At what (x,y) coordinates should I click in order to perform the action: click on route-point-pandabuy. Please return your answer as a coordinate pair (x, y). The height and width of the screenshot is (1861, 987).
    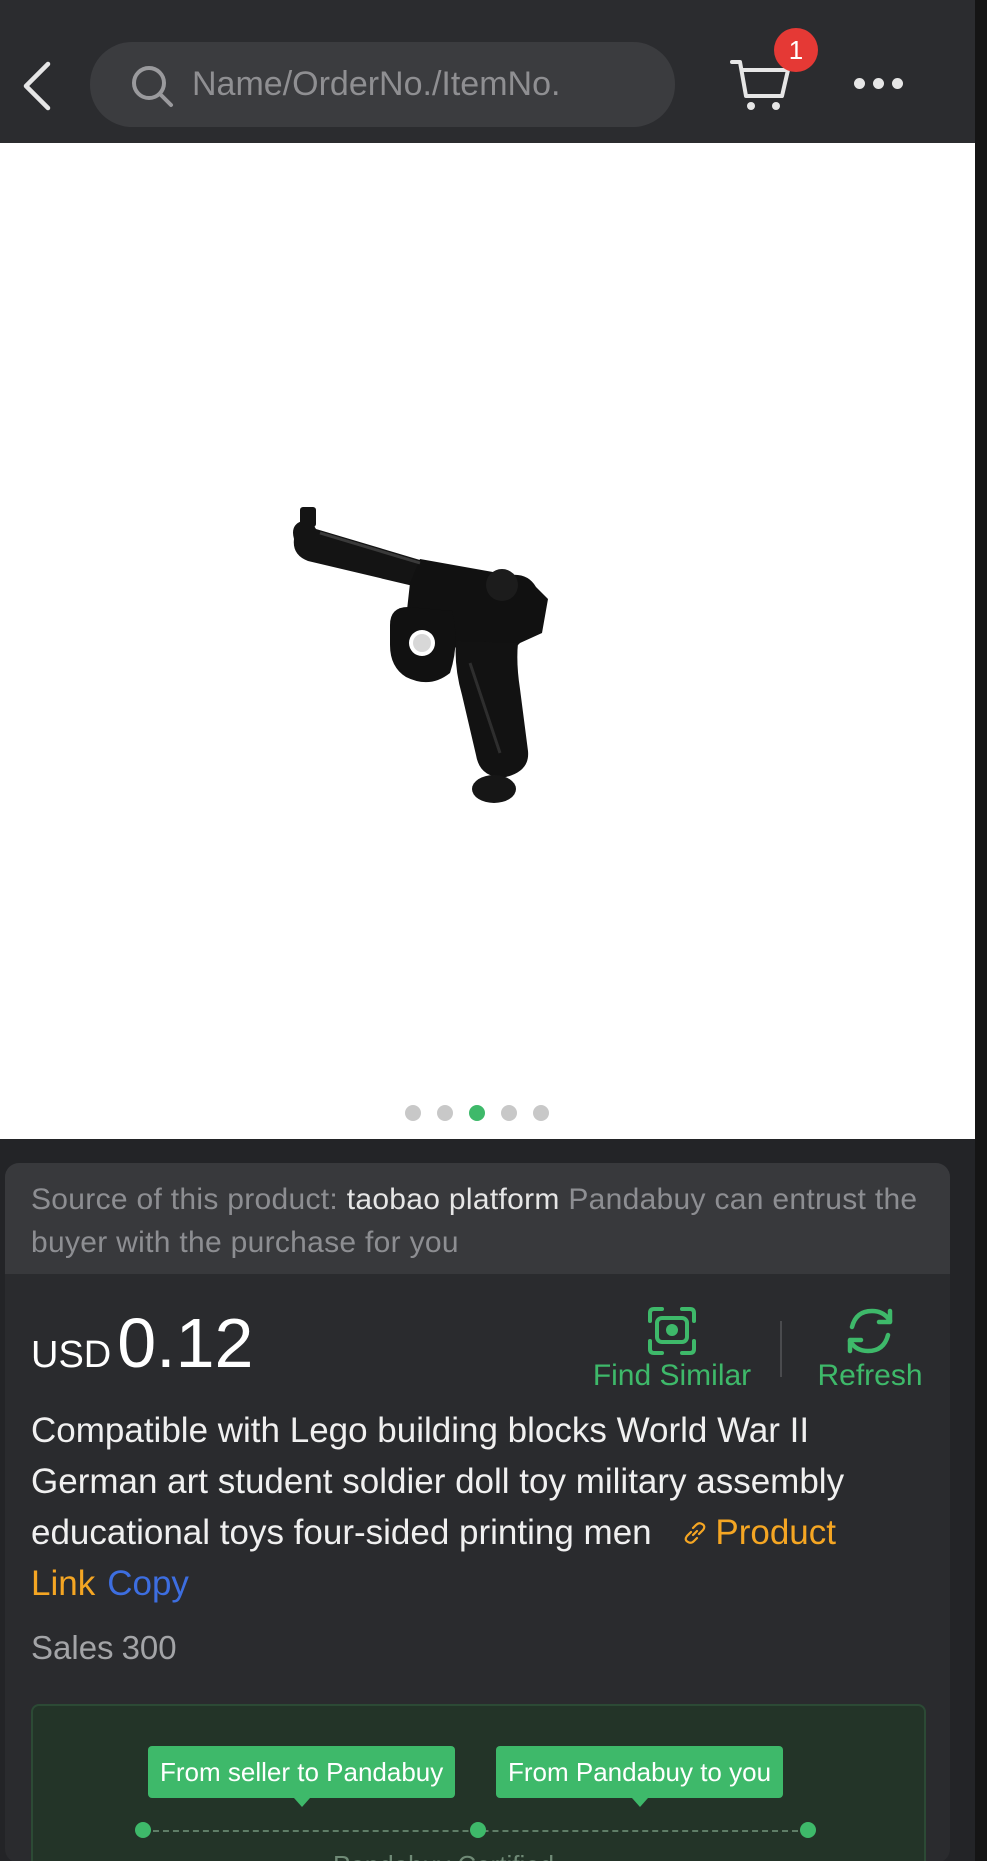
    Looking at the image, I should click on (478, 1830).